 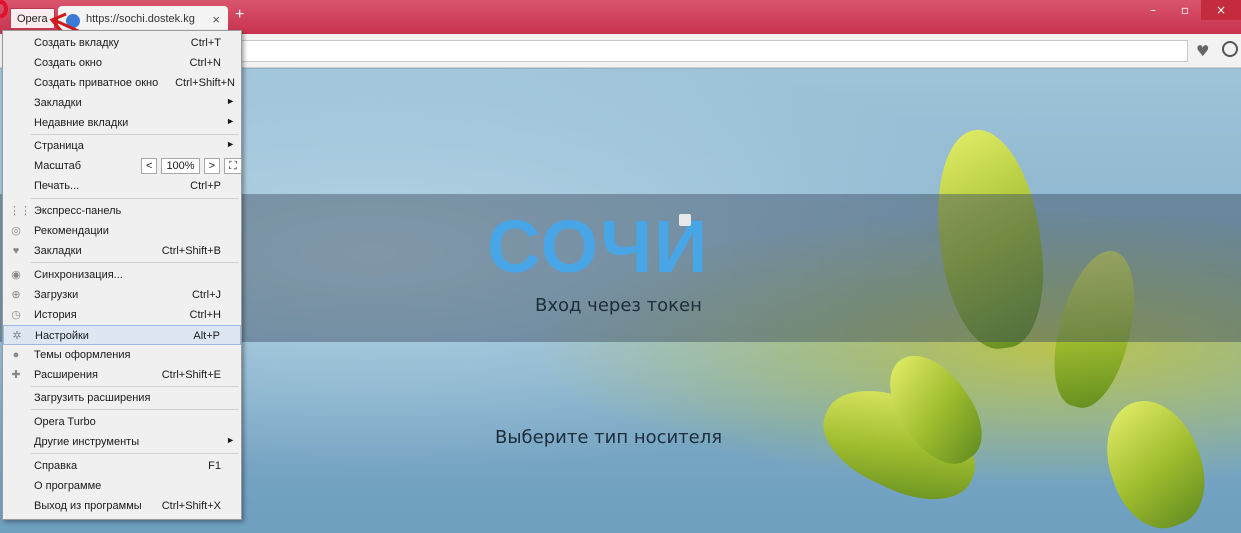 What do you see at coordinates (16, 375) in the screenshot?
I see `puzzle-icon: ✚` at bounding box center [16, 375].